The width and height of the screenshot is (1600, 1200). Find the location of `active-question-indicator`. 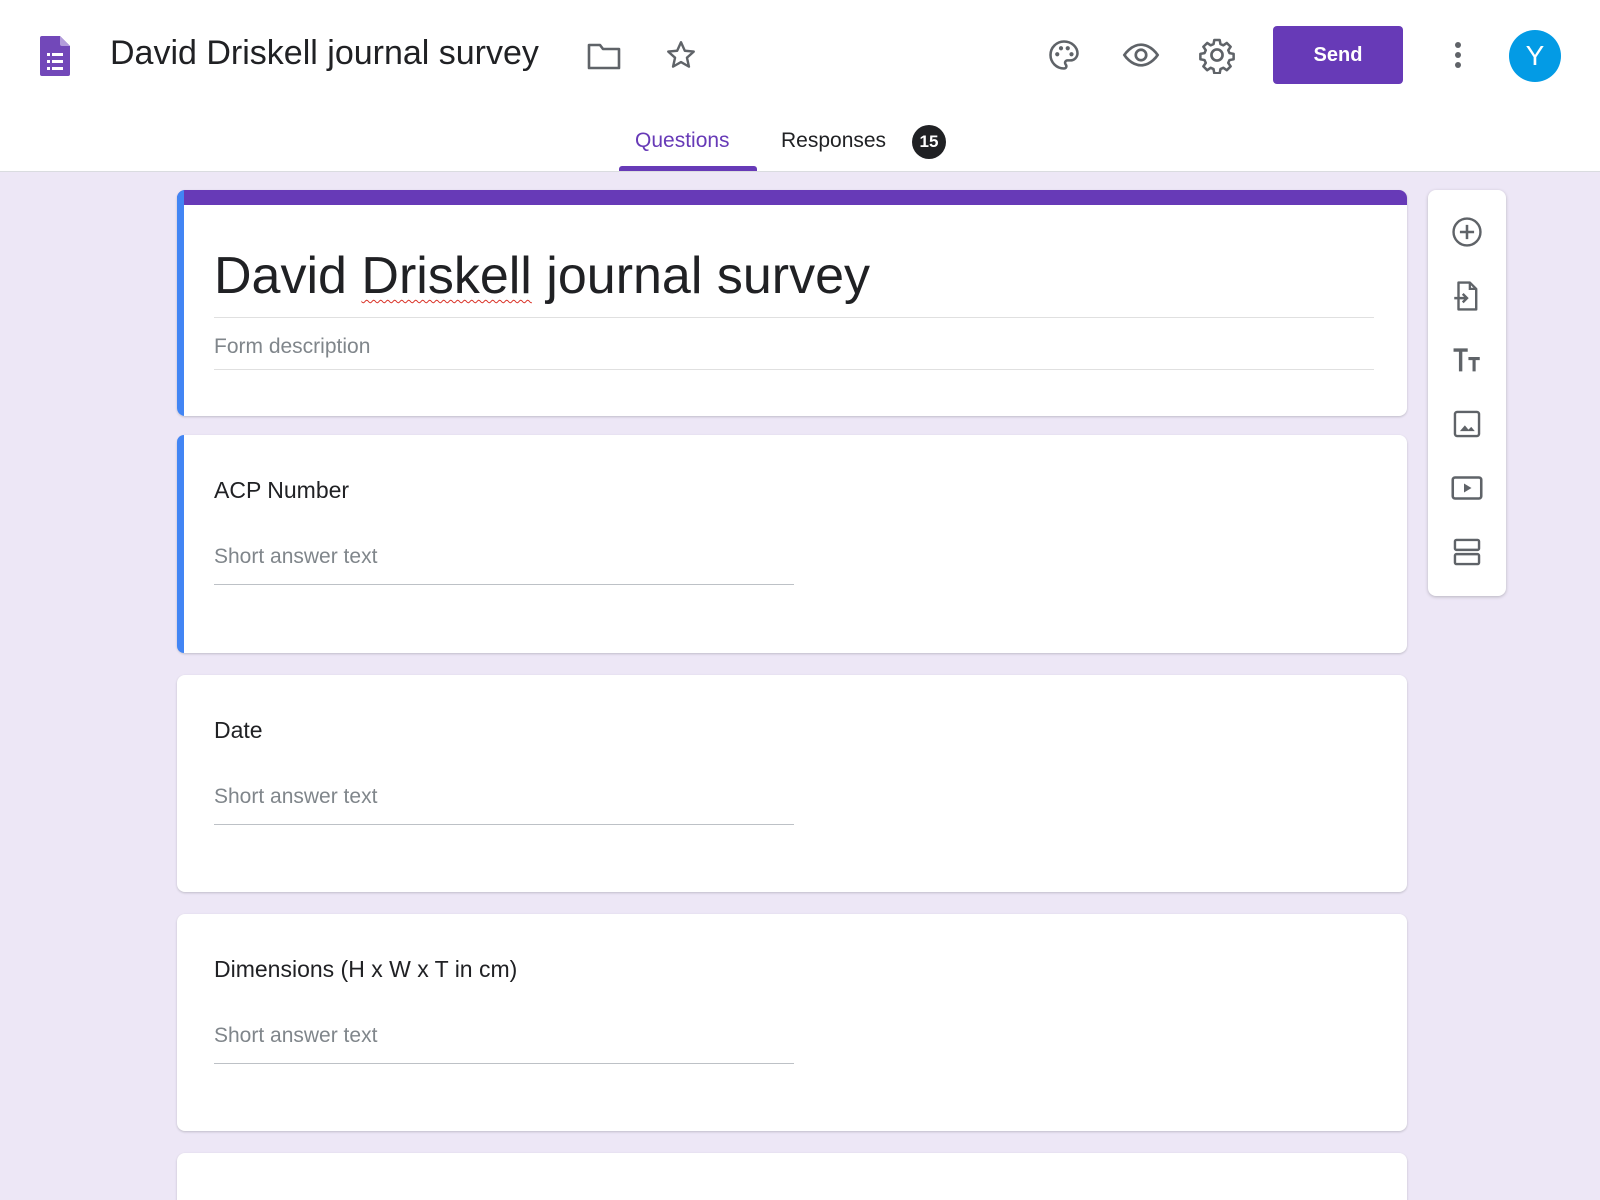

active-question-indicator is located at coordinates (180, 544).